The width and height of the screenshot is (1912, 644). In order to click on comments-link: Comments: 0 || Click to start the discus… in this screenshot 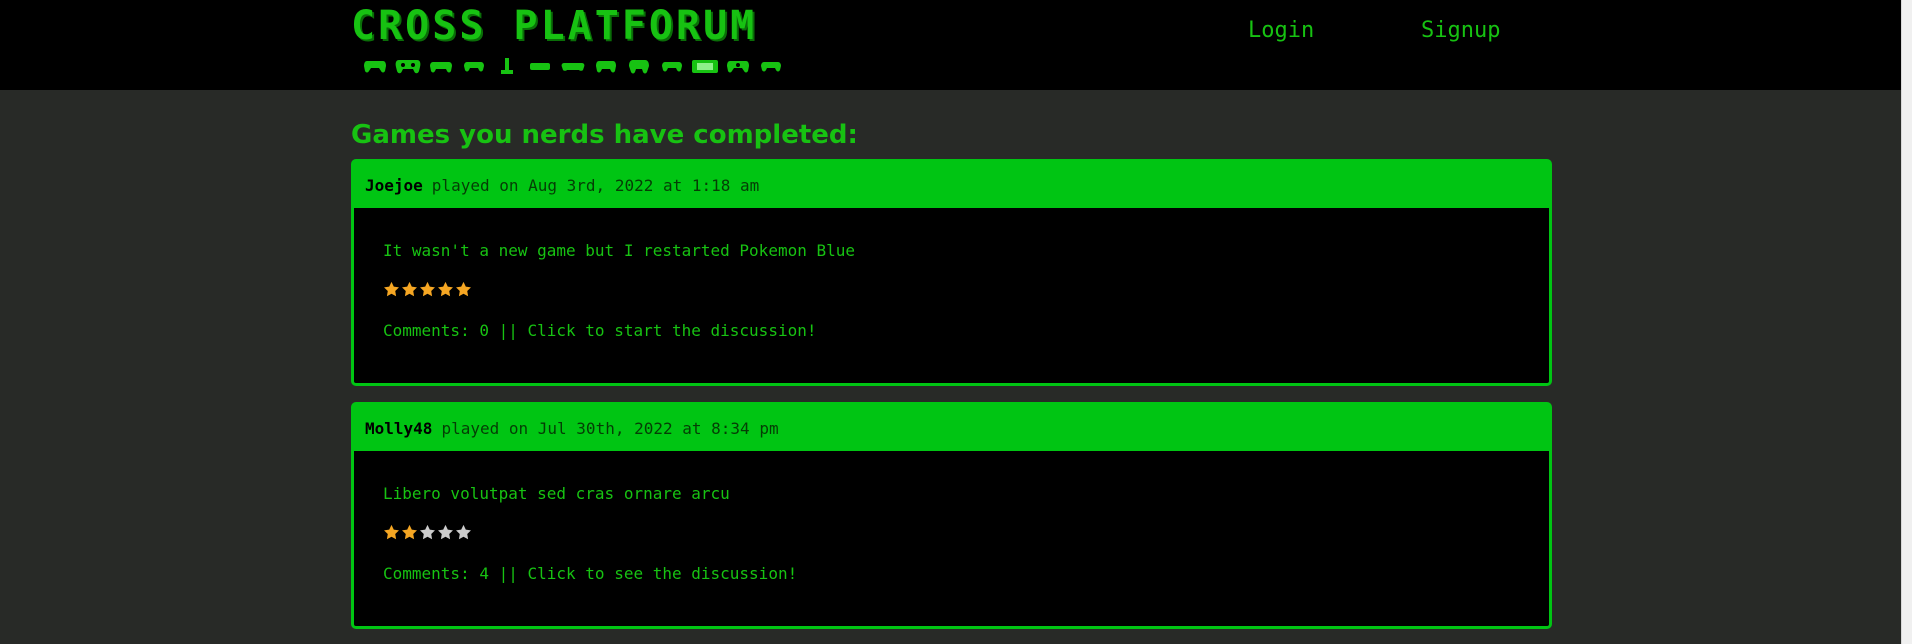, I will do `click(599, 331)`.